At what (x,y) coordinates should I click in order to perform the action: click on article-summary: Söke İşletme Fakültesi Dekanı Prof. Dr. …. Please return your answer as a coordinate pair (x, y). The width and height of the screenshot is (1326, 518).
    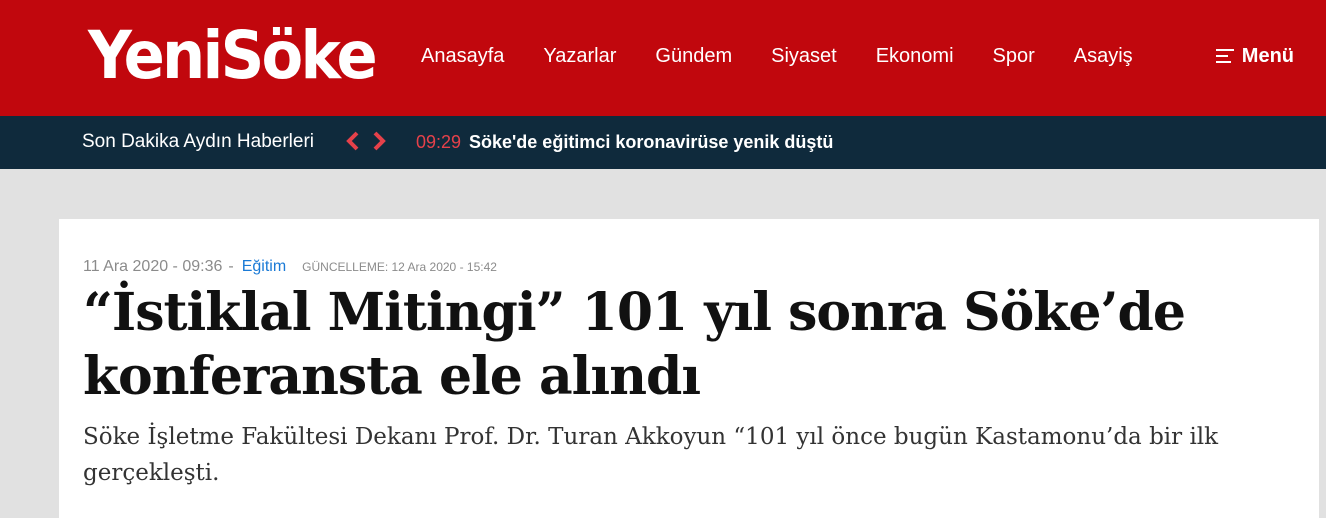
    Looking at the image, I should click on (651, 455).